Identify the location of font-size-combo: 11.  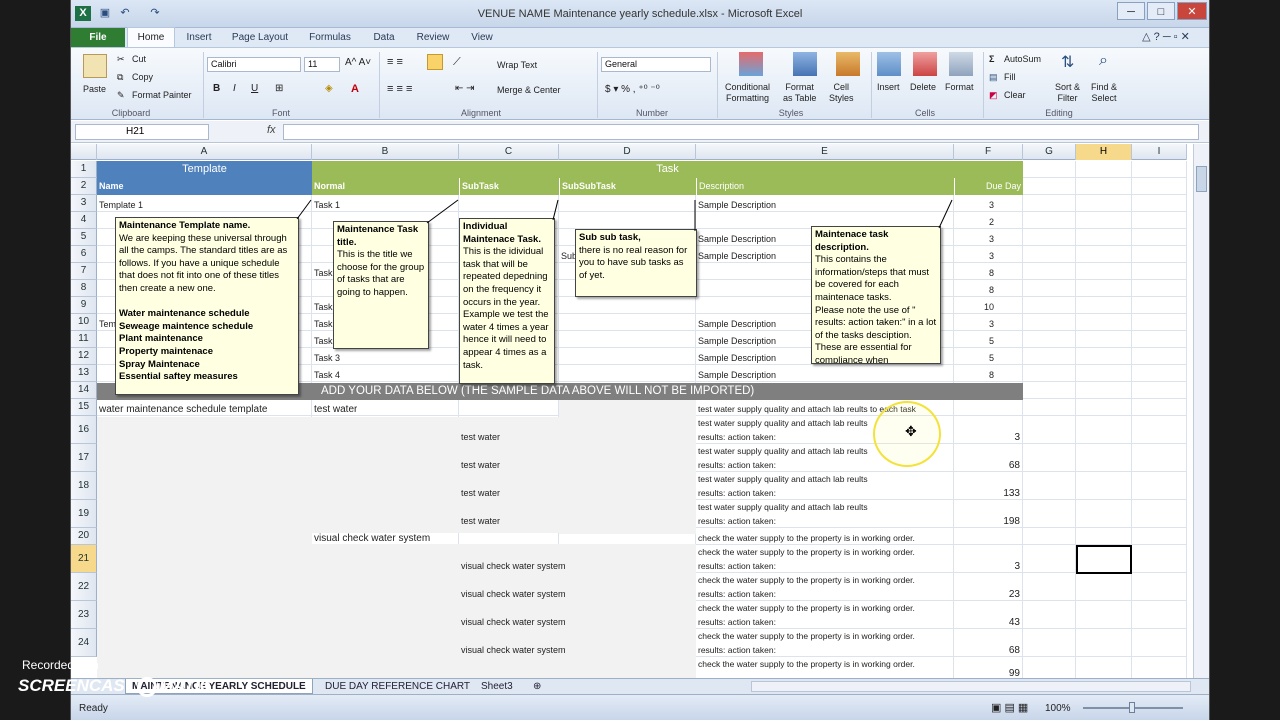
(322, 64).